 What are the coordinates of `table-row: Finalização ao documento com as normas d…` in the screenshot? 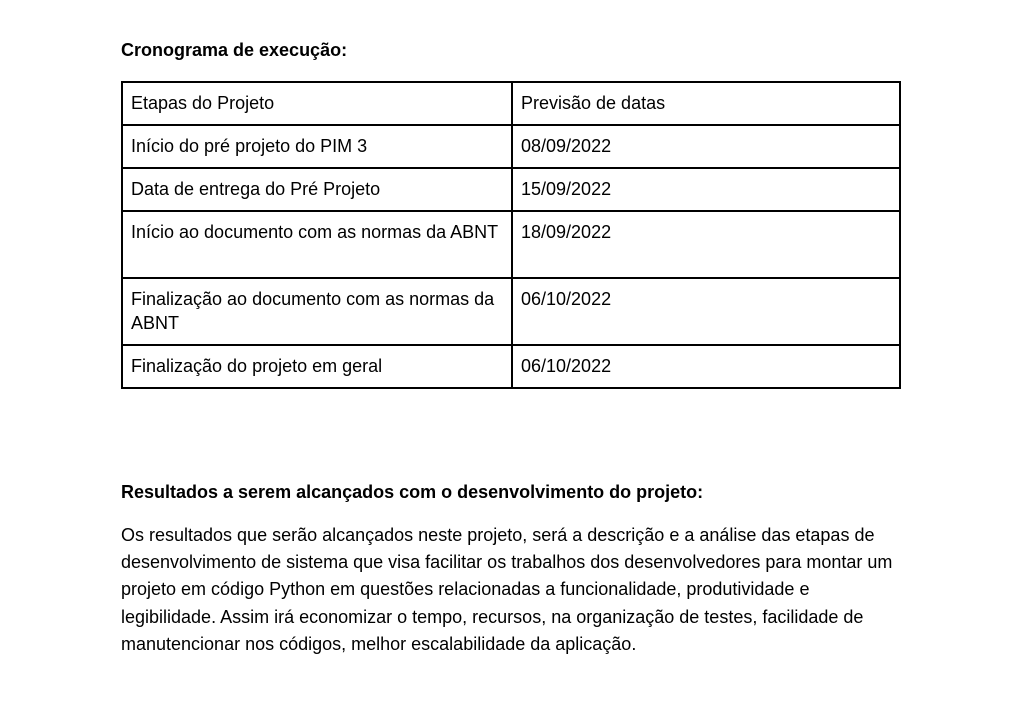 It's located at (511, 311).